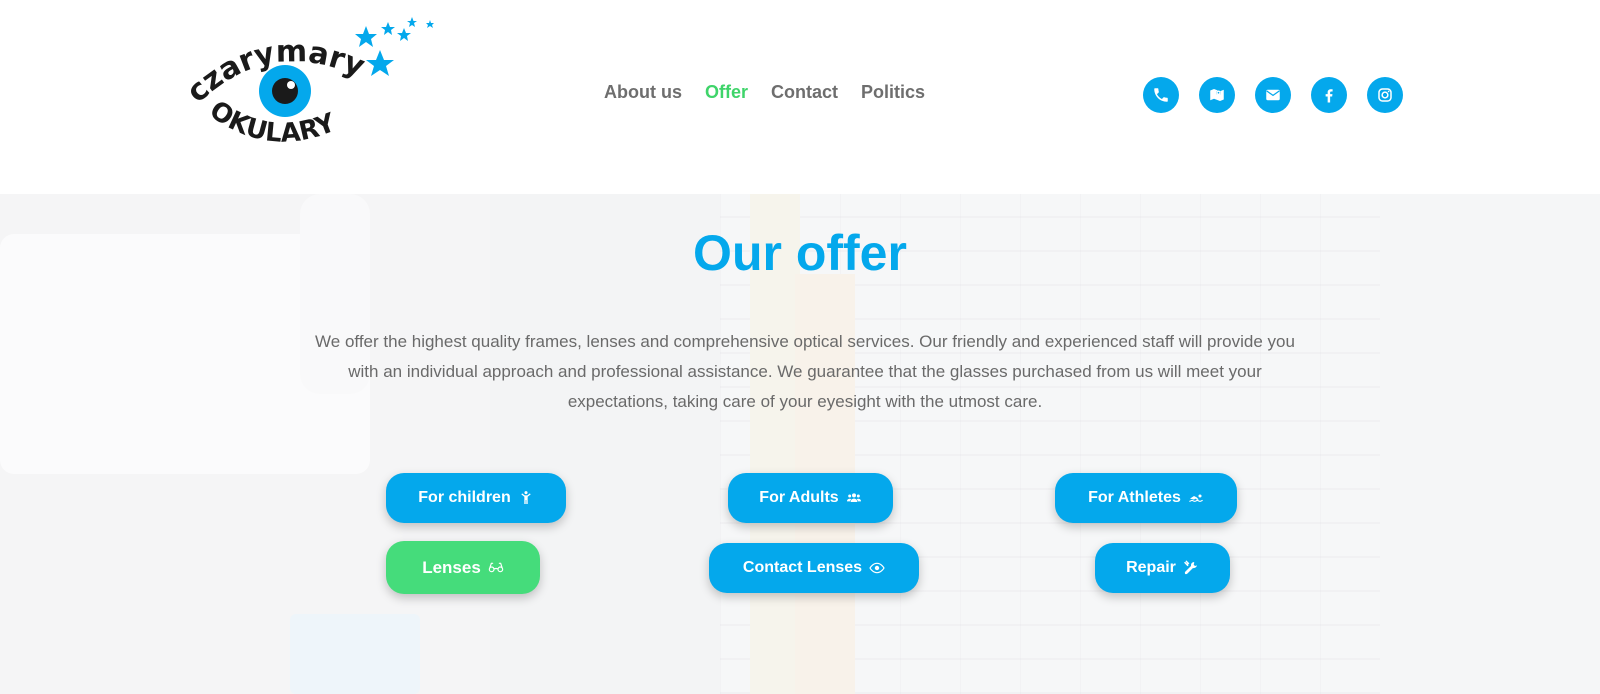  What do you see at coordinates (643, 92) in the screenshot?
I see `nav-about-us: About us` at bounding box center [643, 92].